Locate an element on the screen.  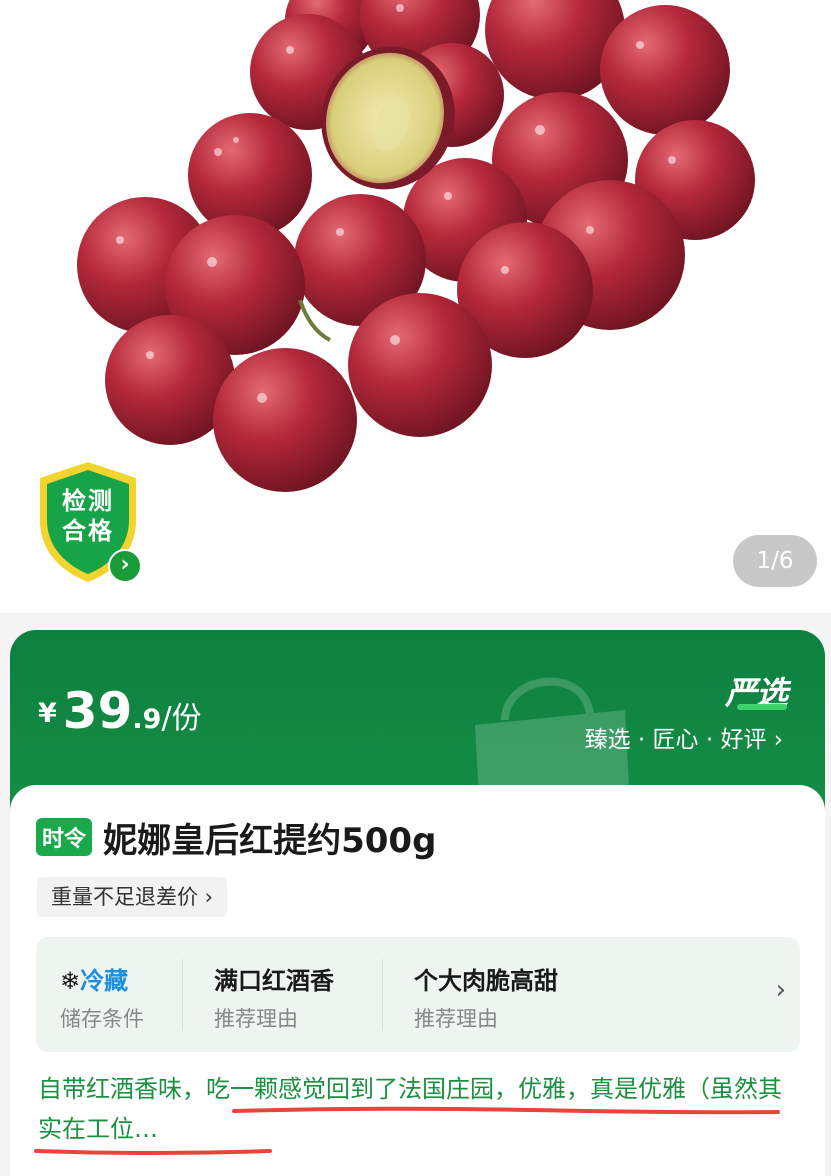
weight-refund-tag: 重量不足退差价 › is located at coordinates (132, 897).